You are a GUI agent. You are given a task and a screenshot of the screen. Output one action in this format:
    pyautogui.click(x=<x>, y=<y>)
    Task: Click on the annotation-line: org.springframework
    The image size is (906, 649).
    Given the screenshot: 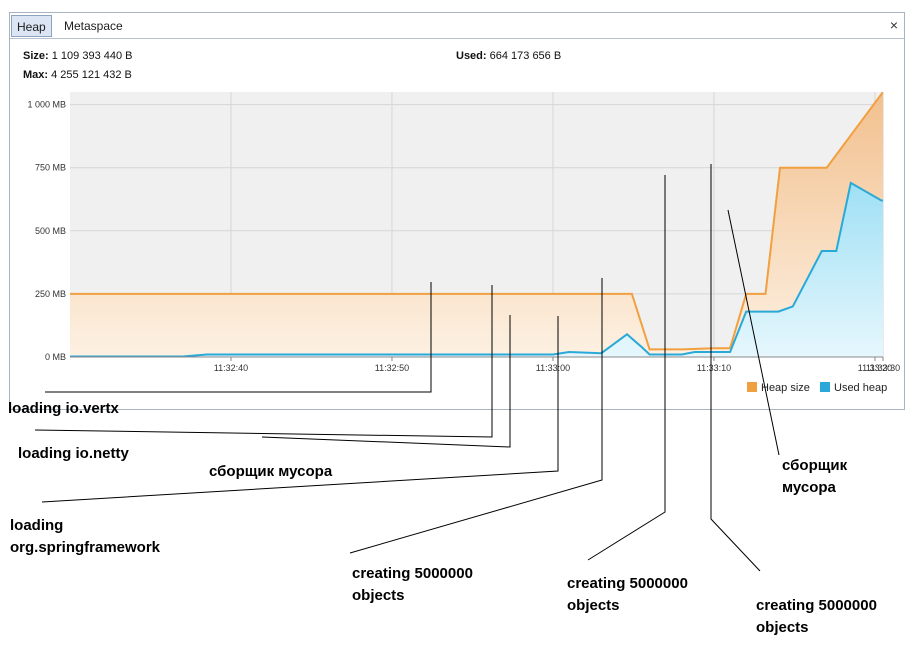 What is the action you would take?
    pyautogui.click(x=85, y=547)
    